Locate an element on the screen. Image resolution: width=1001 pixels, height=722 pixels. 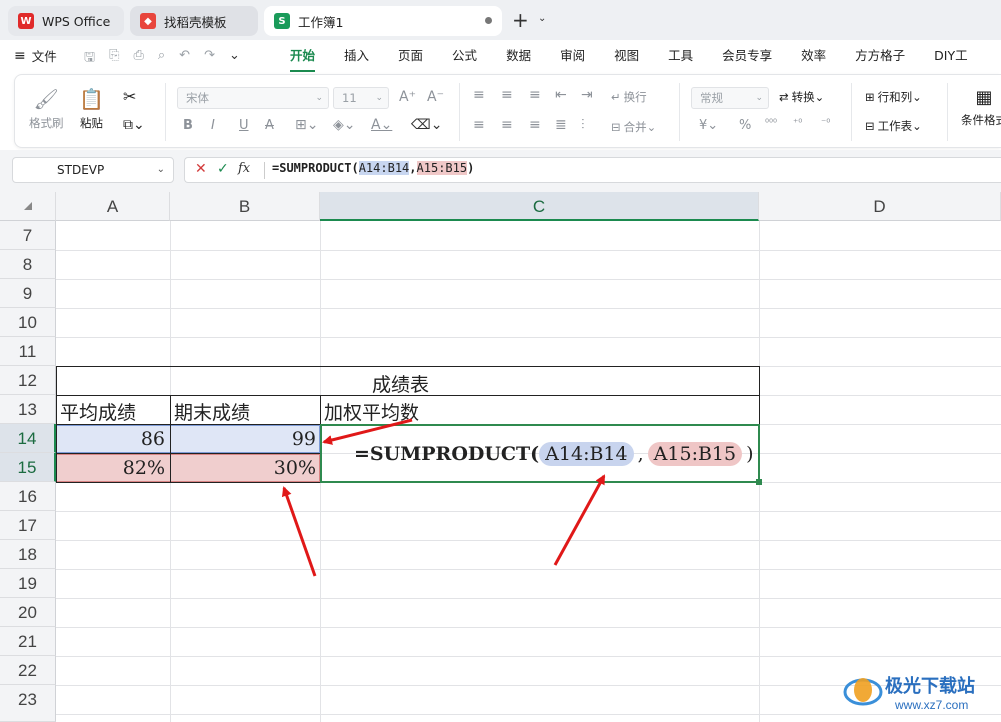
watermark-text: 极光下载站 is located at coordinates (930, 686).